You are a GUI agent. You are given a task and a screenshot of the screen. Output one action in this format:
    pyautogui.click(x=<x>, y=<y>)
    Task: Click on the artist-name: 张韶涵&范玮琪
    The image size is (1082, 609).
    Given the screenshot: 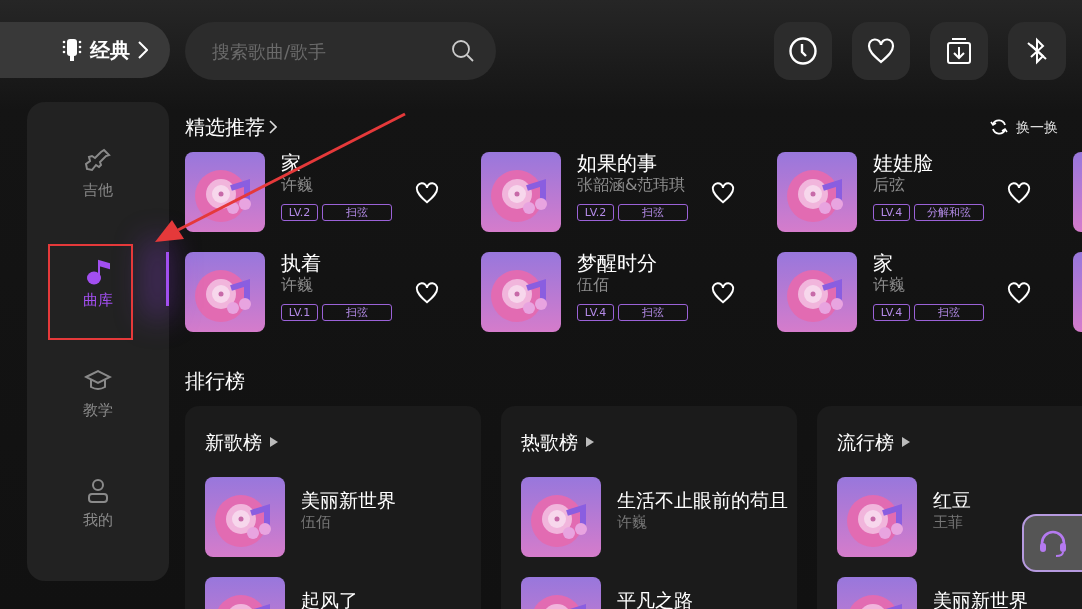 What is the action you would take?
    pyautogui.click(x=632, y=185)
    